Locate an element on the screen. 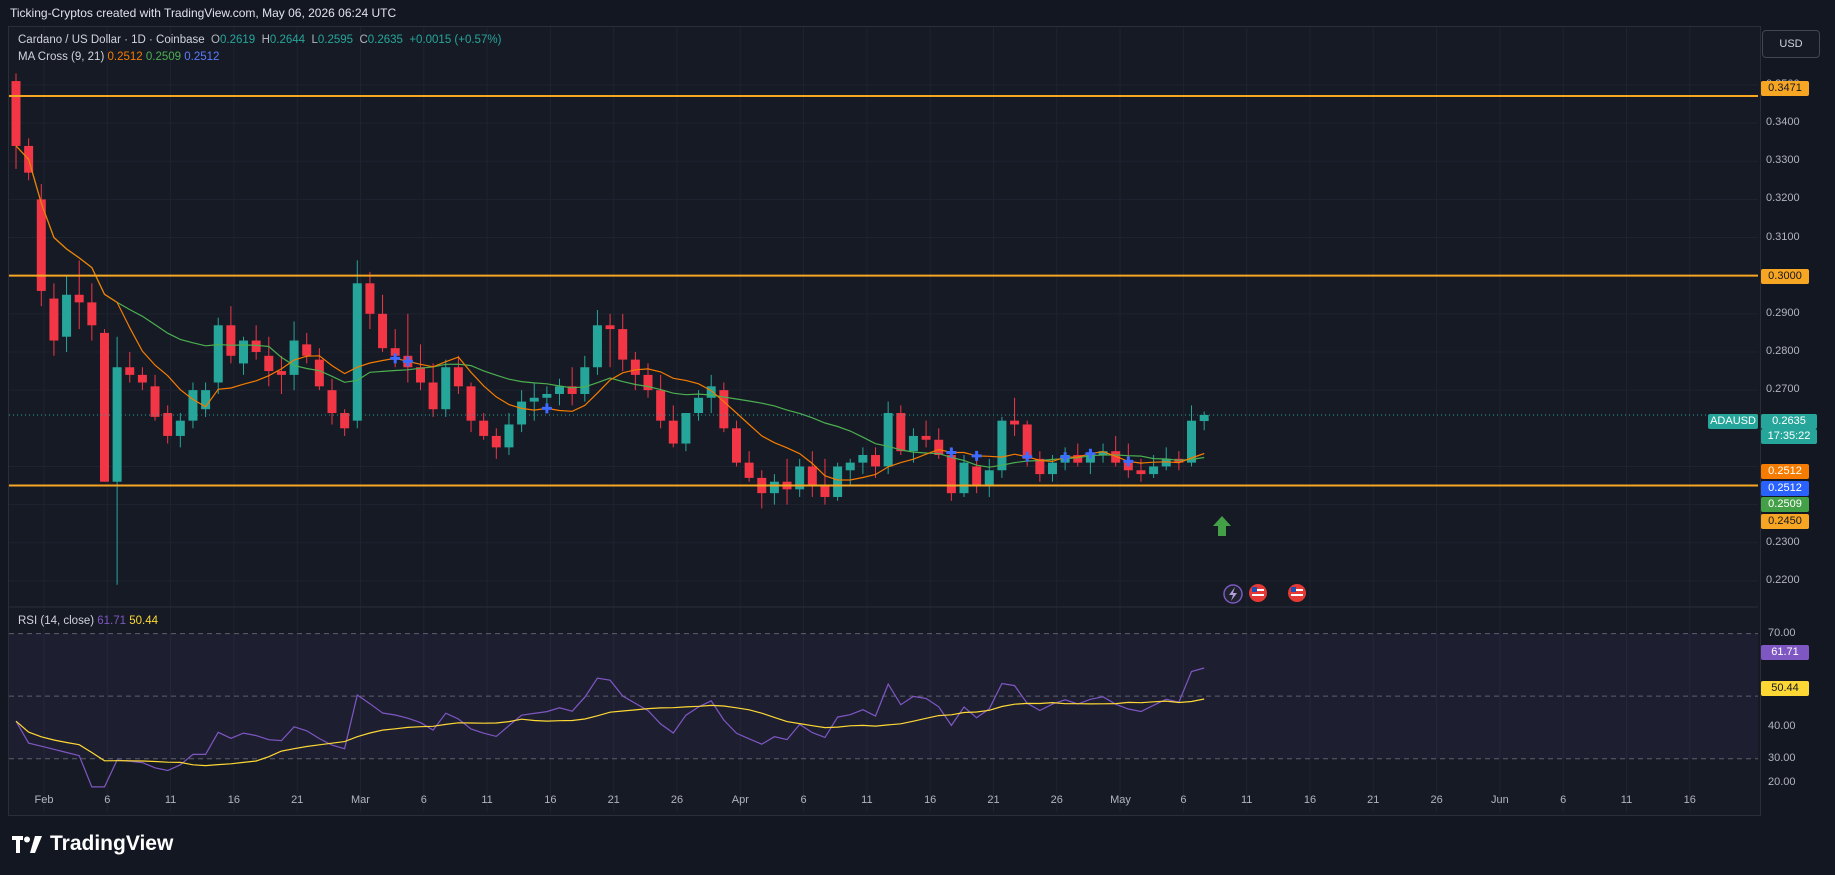  open-value: 0.2619 is located at coordinates (237, 40).